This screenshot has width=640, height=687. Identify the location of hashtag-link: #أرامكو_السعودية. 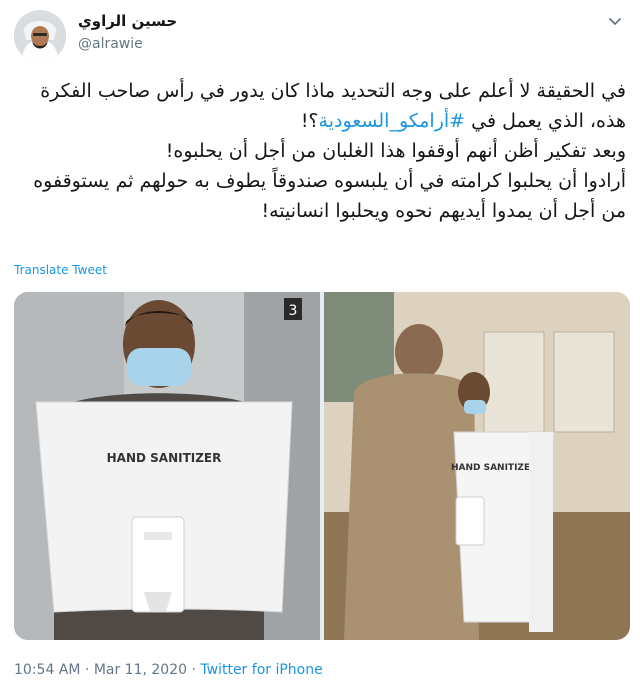
(392, 121).